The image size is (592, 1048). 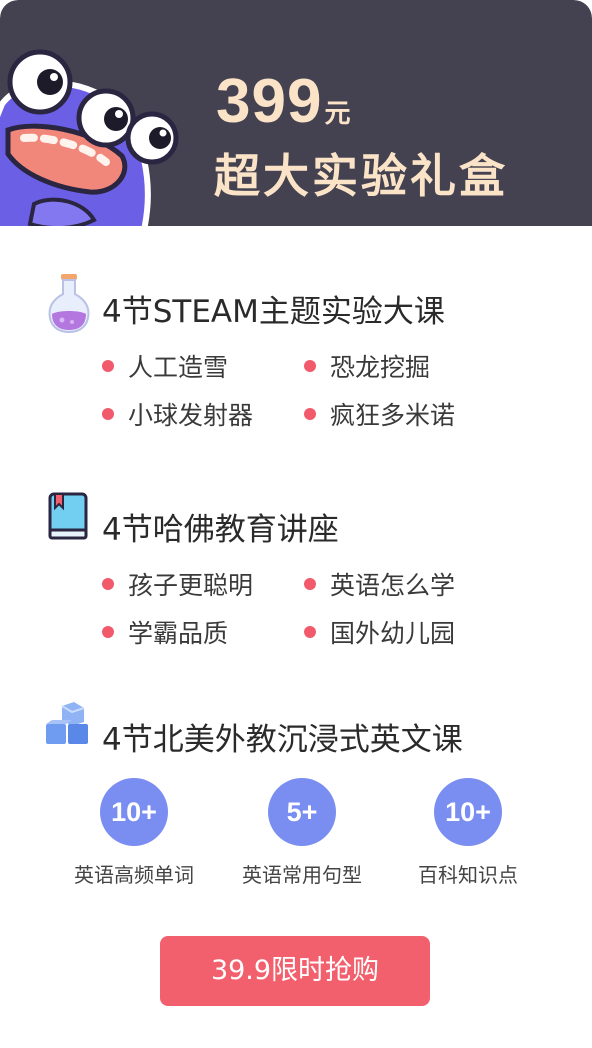 What do you see at coordinates (191, 415) in the screenshot?
I see `list-item-label: 小球发射器` at bounding box center [191, 415].